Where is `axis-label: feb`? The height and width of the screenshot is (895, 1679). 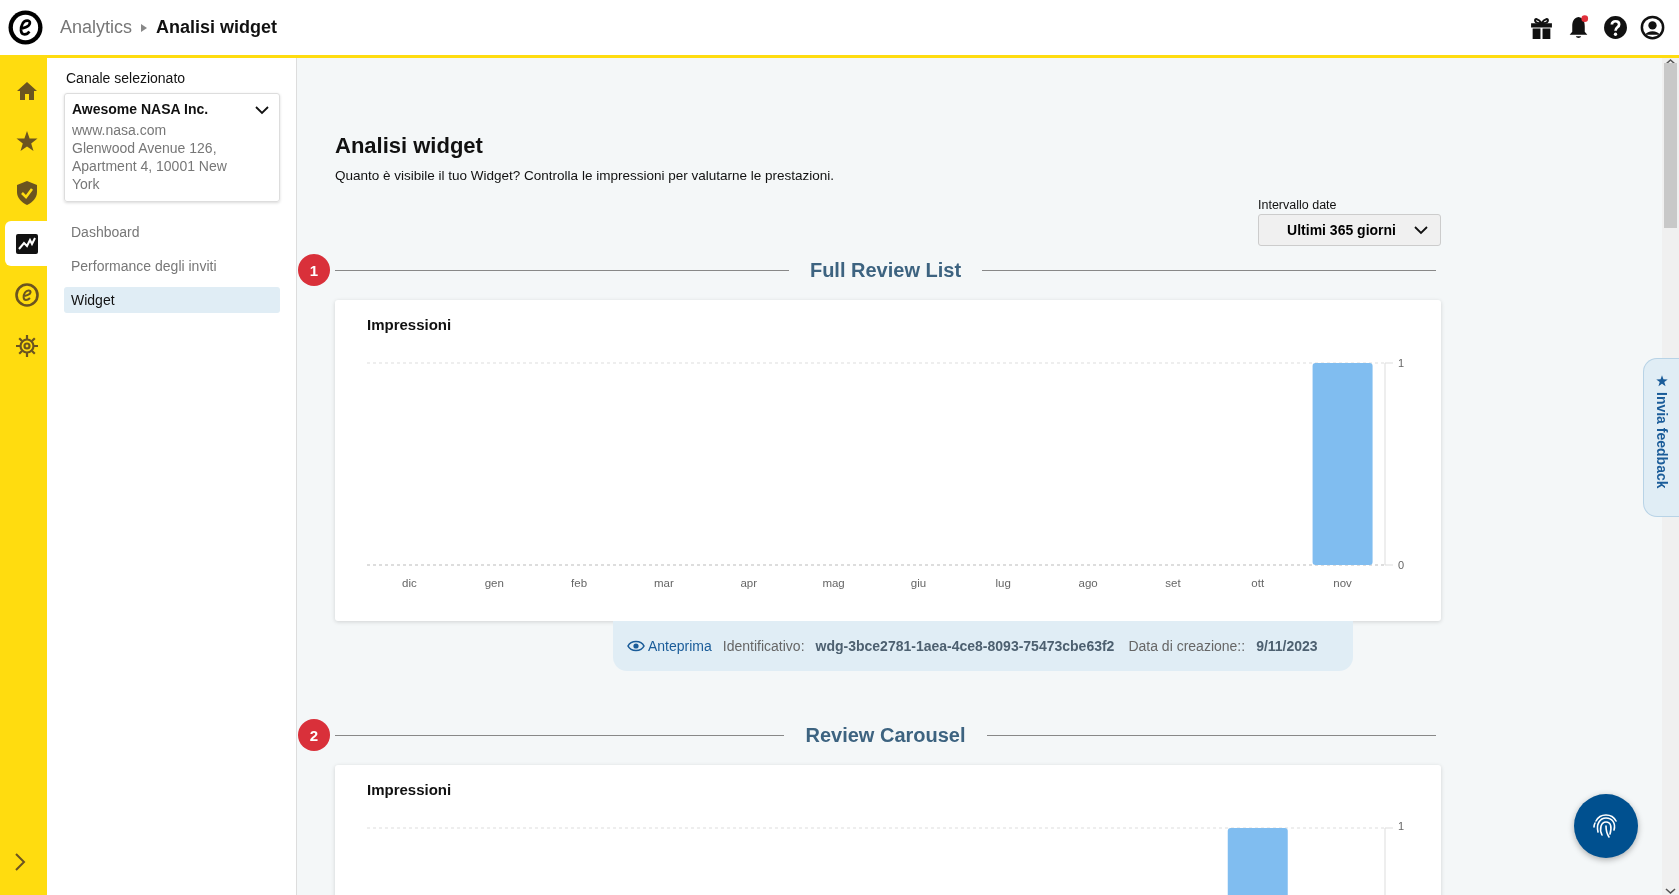 axis-label: feb is located at coordinates (579, 583).